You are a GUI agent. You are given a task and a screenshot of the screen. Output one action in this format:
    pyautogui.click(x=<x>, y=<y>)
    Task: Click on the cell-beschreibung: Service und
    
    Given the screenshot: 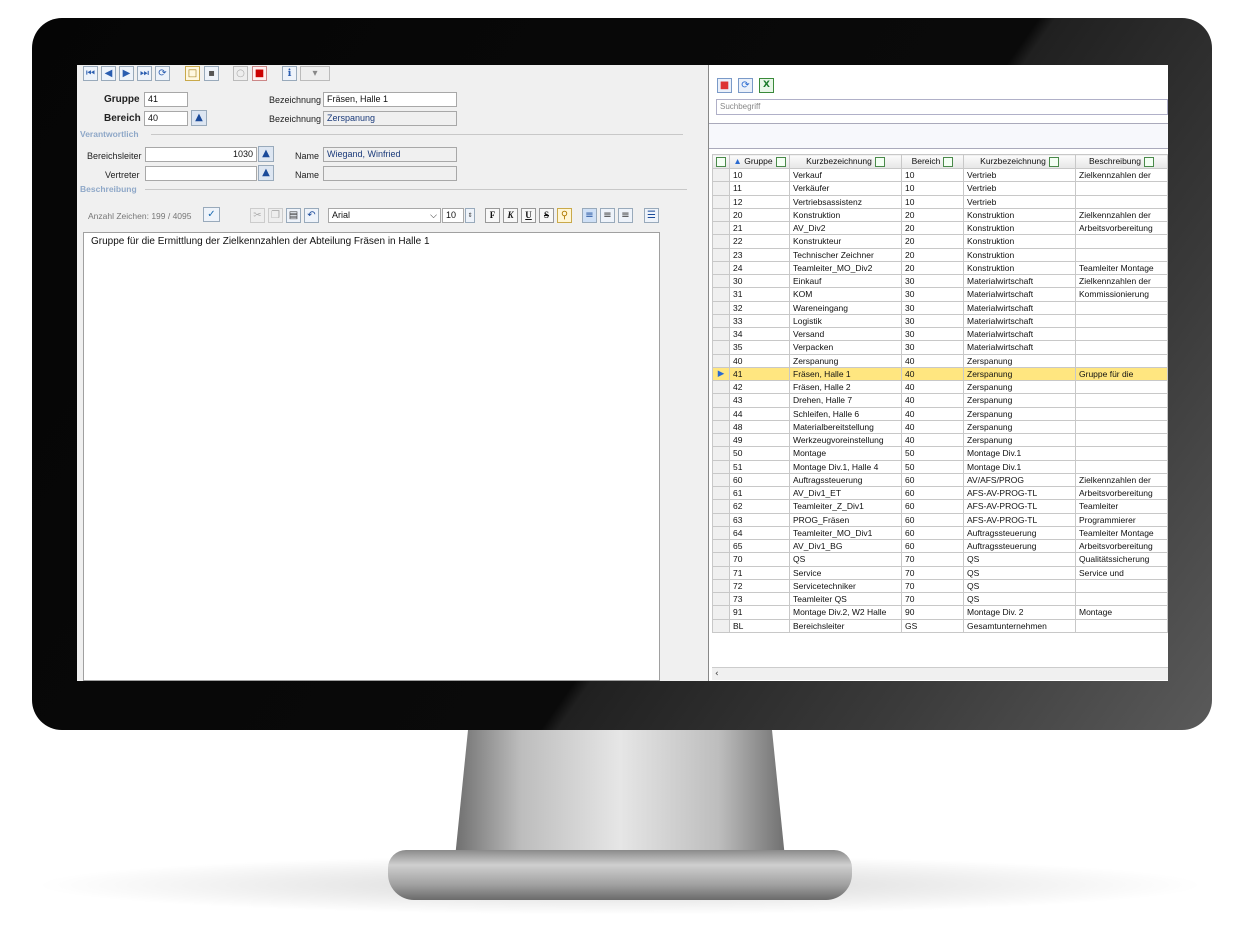 What is the action you would take?
    pyautogui.click(x=1121, y=572)
    